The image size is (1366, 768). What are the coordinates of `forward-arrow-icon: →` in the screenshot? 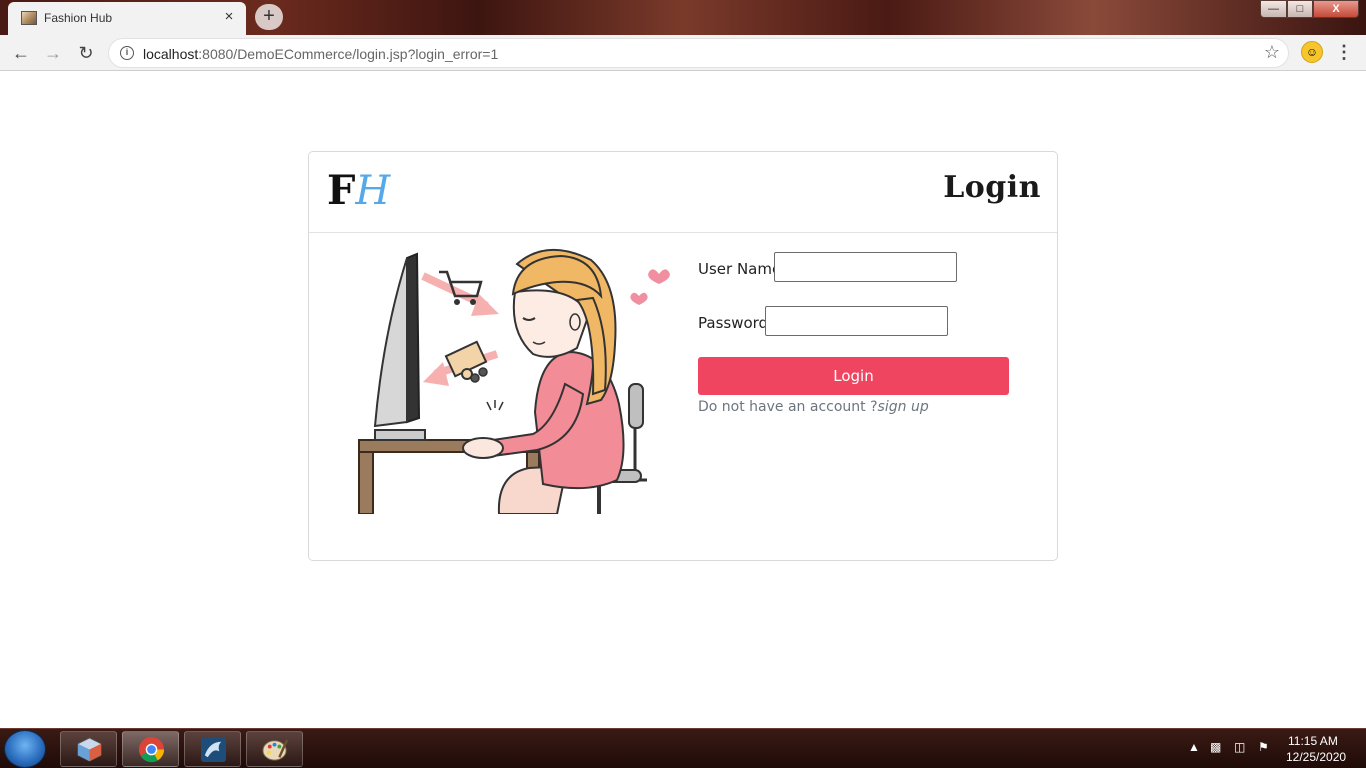 It's located at (53, 53).